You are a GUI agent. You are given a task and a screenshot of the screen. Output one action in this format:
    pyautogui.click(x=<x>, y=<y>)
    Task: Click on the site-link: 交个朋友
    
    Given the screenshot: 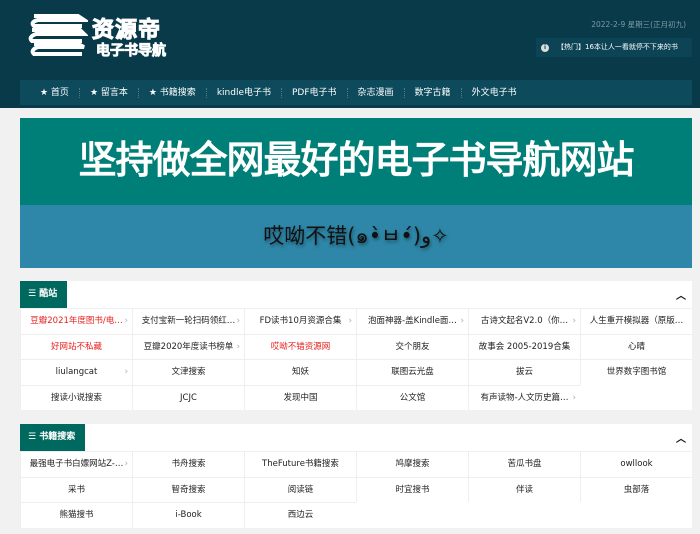 What is the action you would take?
    pyautogui.click(x=412, y=346)
    